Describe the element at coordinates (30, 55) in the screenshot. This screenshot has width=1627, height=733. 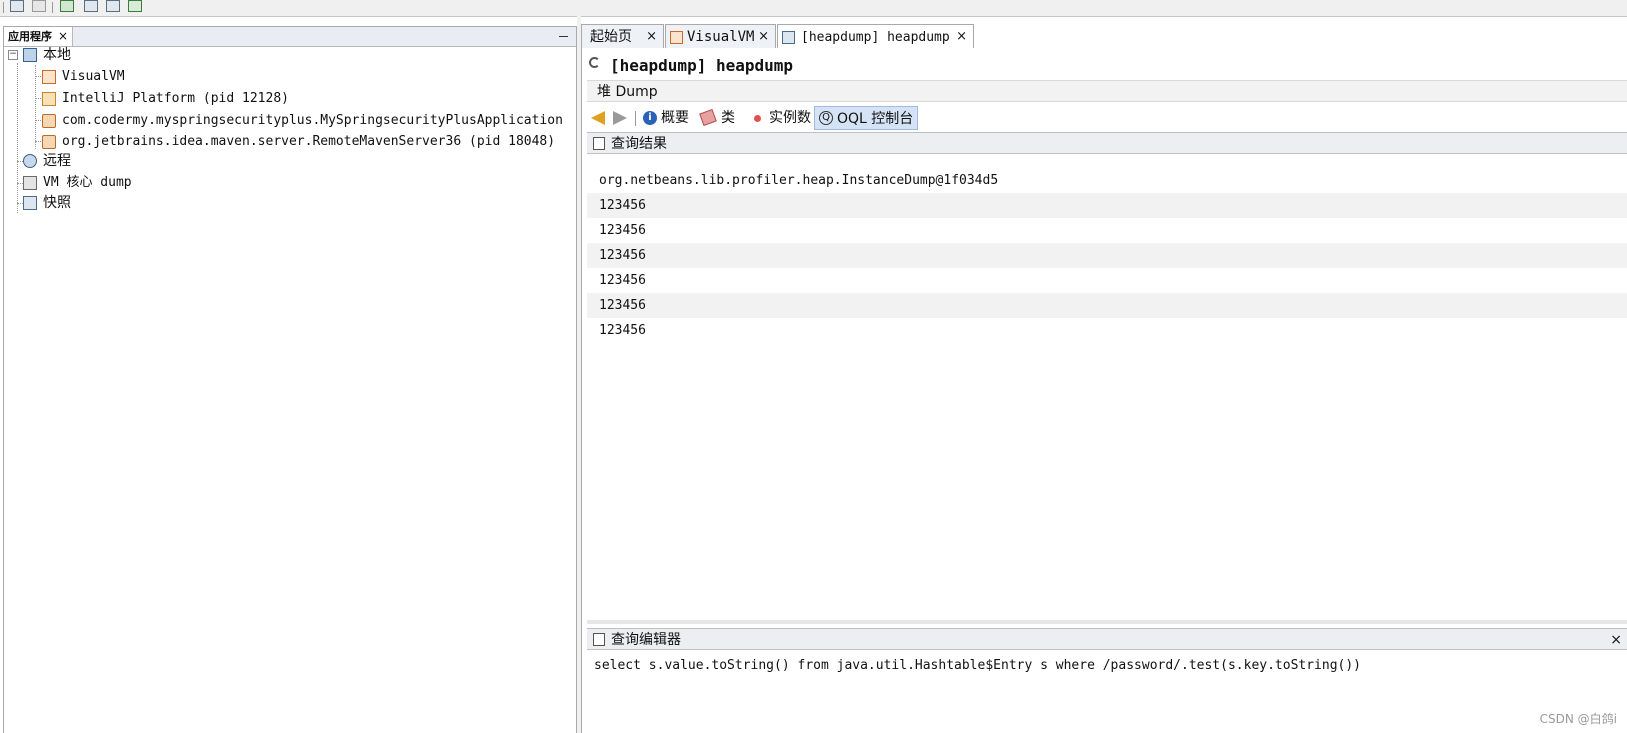
I see `computer-icon` at that location.